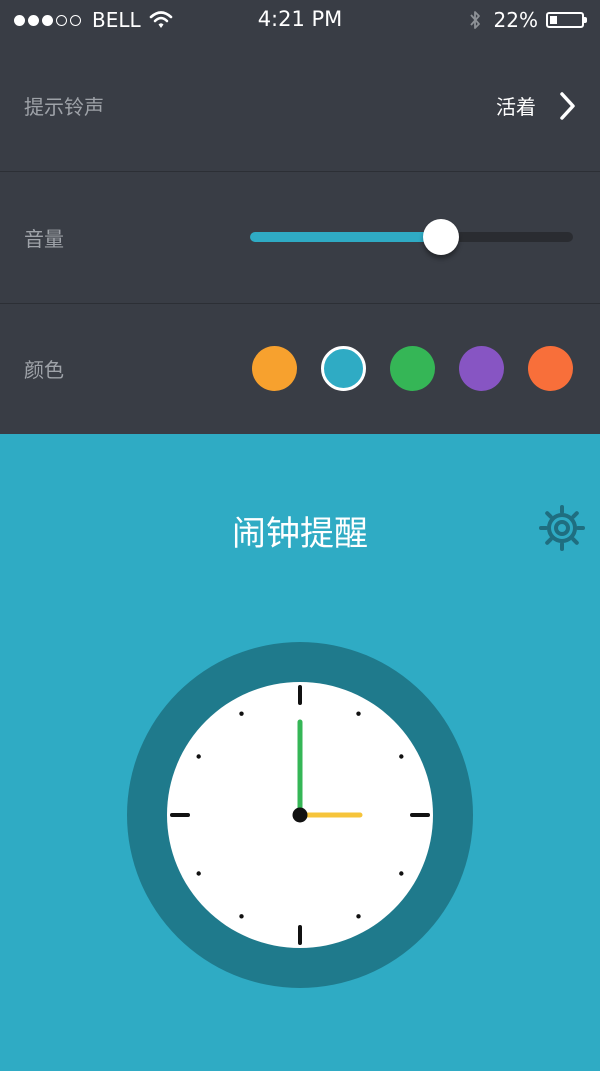 The height and width of the screenshot is (1071, 600). I want to click on volume-slider, so click(411, 237).